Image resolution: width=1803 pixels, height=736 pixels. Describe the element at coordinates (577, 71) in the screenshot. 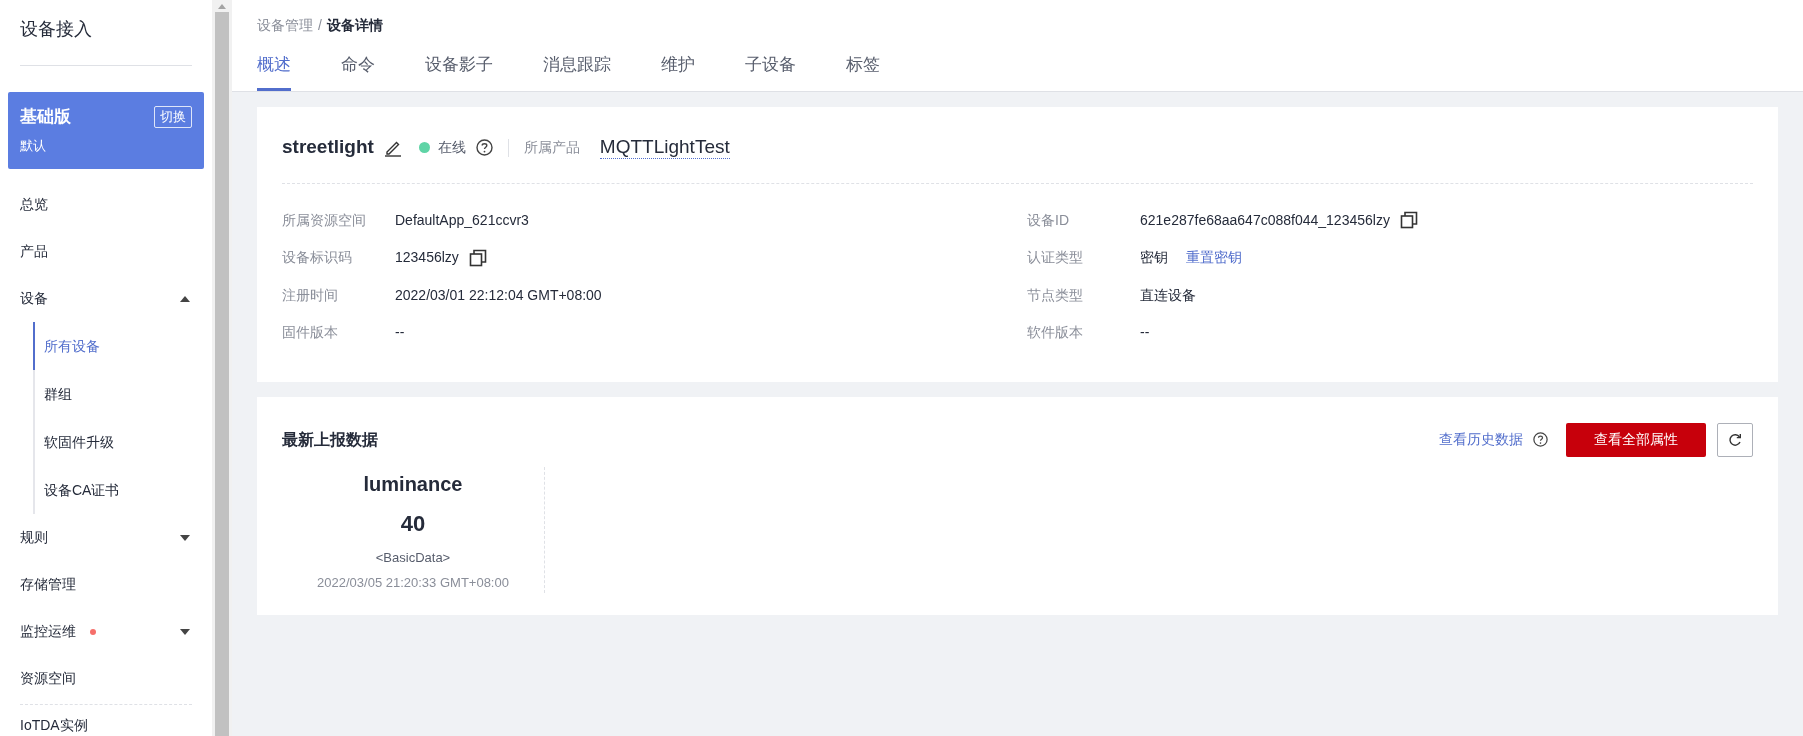

I see `tab: 消息跟踪` at that location.